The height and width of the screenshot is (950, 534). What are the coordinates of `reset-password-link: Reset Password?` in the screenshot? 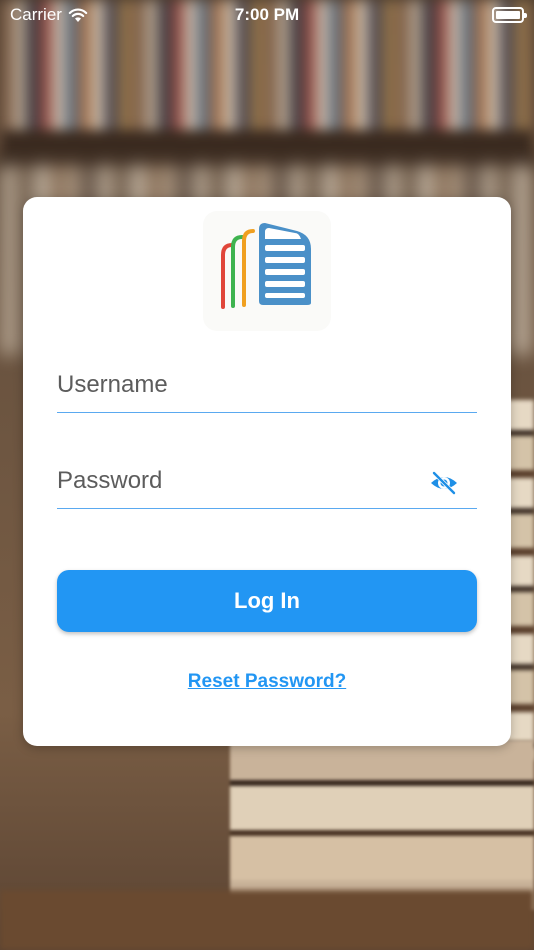 It's located at (267, 682).